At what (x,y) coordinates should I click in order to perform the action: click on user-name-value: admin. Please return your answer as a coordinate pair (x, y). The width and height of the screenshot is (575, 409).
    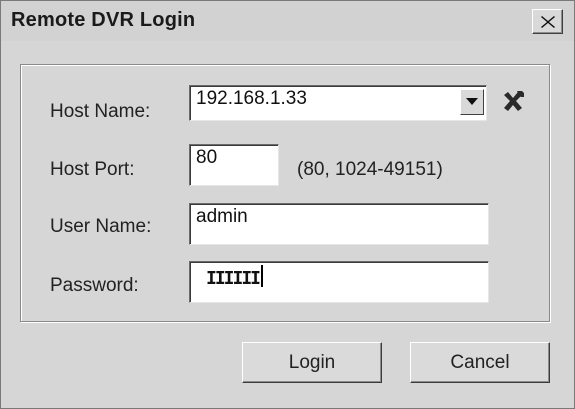
    Looking at the image, I should click on (222, 216).